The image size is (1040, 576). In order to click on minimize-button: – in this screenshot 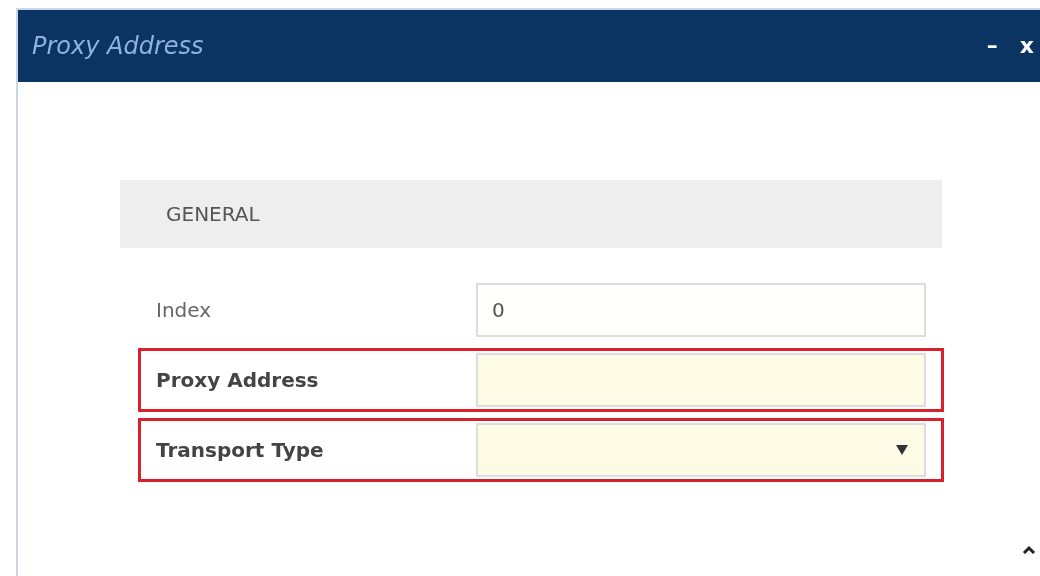, I will do `click(992, 46)`.